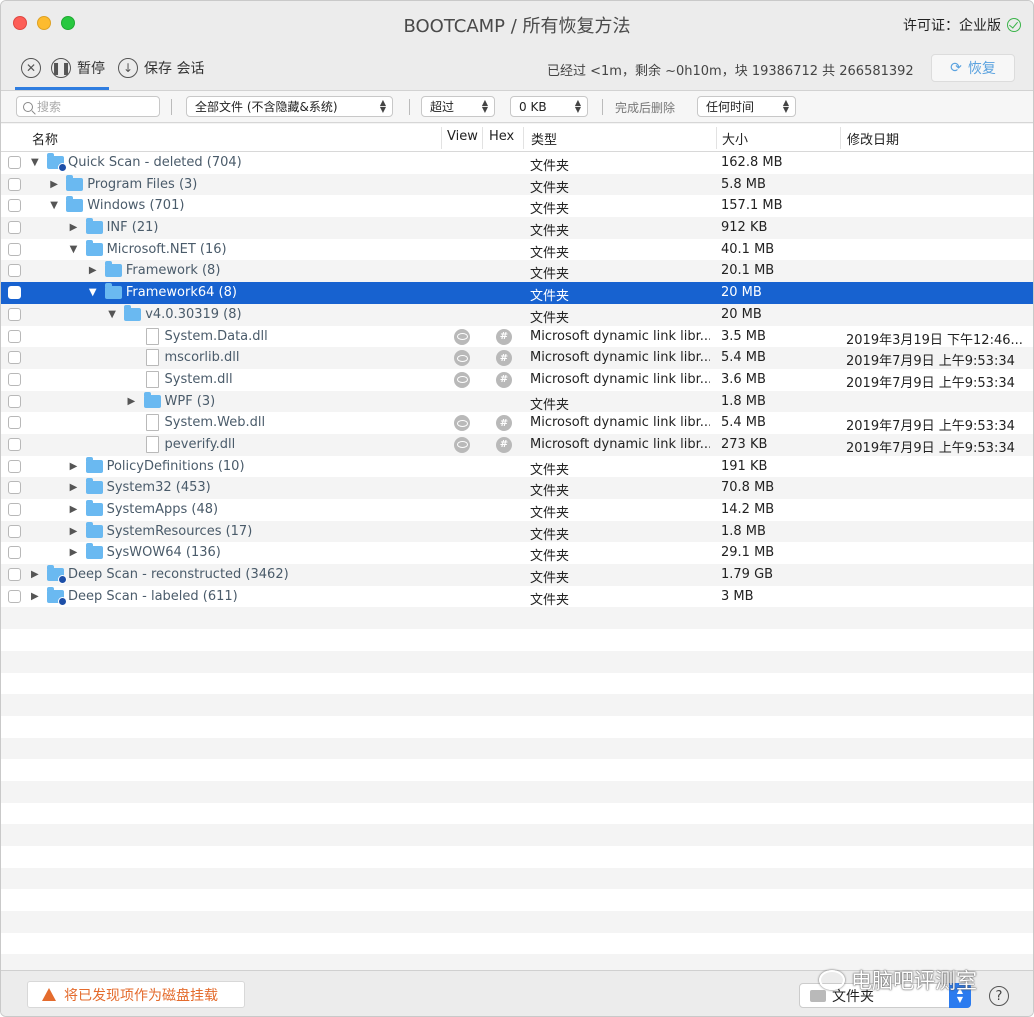  Describe the element at coordinates (517, 531) in the screenshot. I see `table-row: ▶ SystemResources (17) 文件夹 1.8 MB` at that location.